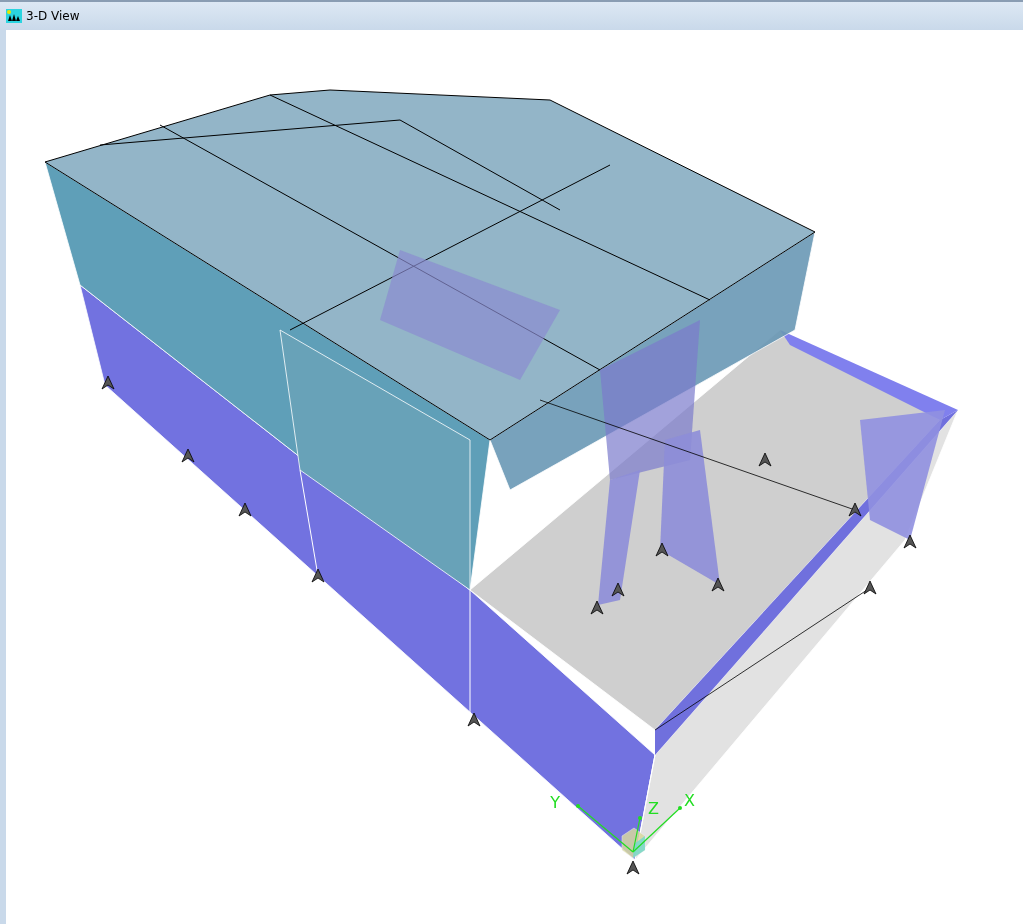 The width and height of the screenshot is (1023, 924). I want to click on axis-label: X, so click(689, 800).